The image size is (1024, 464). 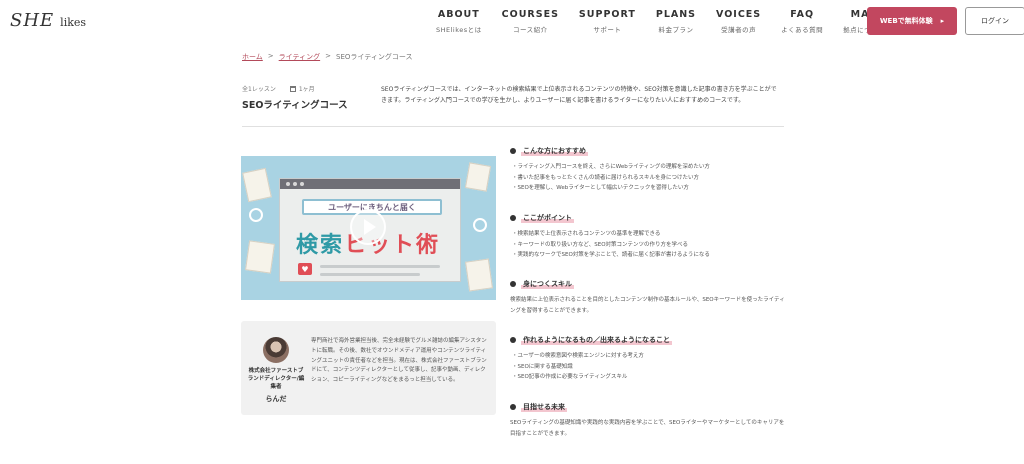 What do you see at coordinates (600, 244) in the screenshot?
I see `list-item: ・キーワードの取り扱い方など、SEO対策コンテンツの作り方を学べる` at bounding box center [600, 244].